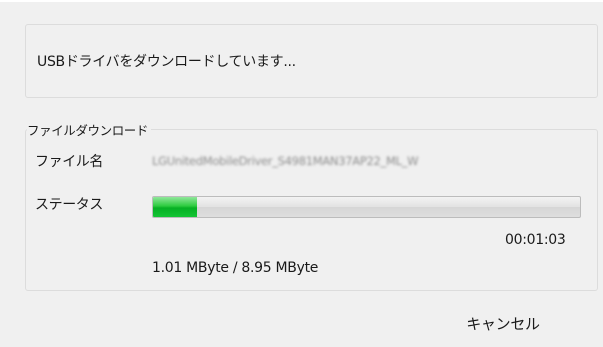 Image resolution: width=603 pixels, height=347 pixels. What do you see at coordinates (69, 162) in the screenshot?
I see `file-name-label: ファイル名` at bounding box center [69, 162].